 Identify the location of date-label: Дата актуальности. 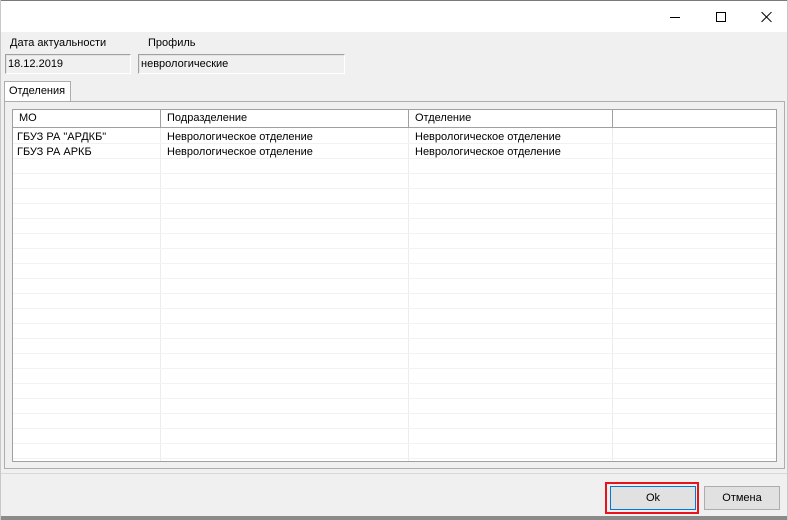
(58, 43).